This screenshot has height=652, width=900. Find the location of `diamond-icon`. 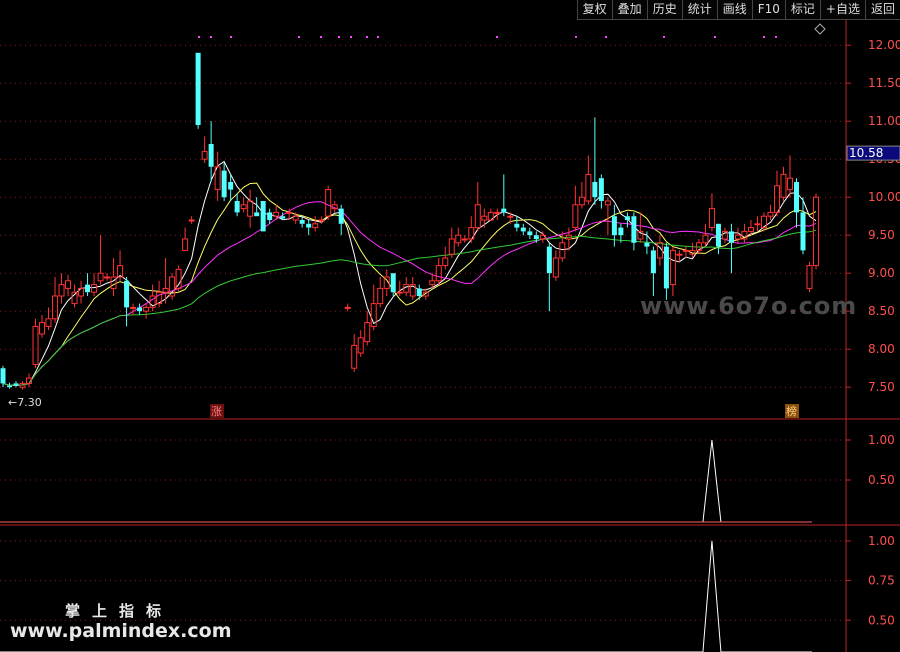

diamond-icon is located at coordinates (820, 29).